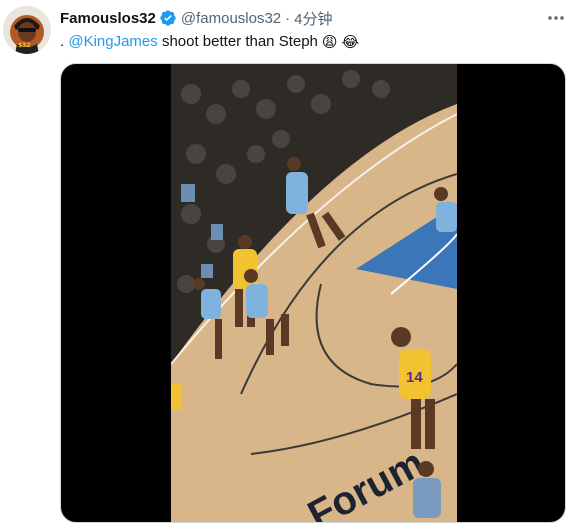  What do you see at coordinates (168, 18) in the screenshot?
I see `verified-badge-icon` at bounding box center [168, 18].